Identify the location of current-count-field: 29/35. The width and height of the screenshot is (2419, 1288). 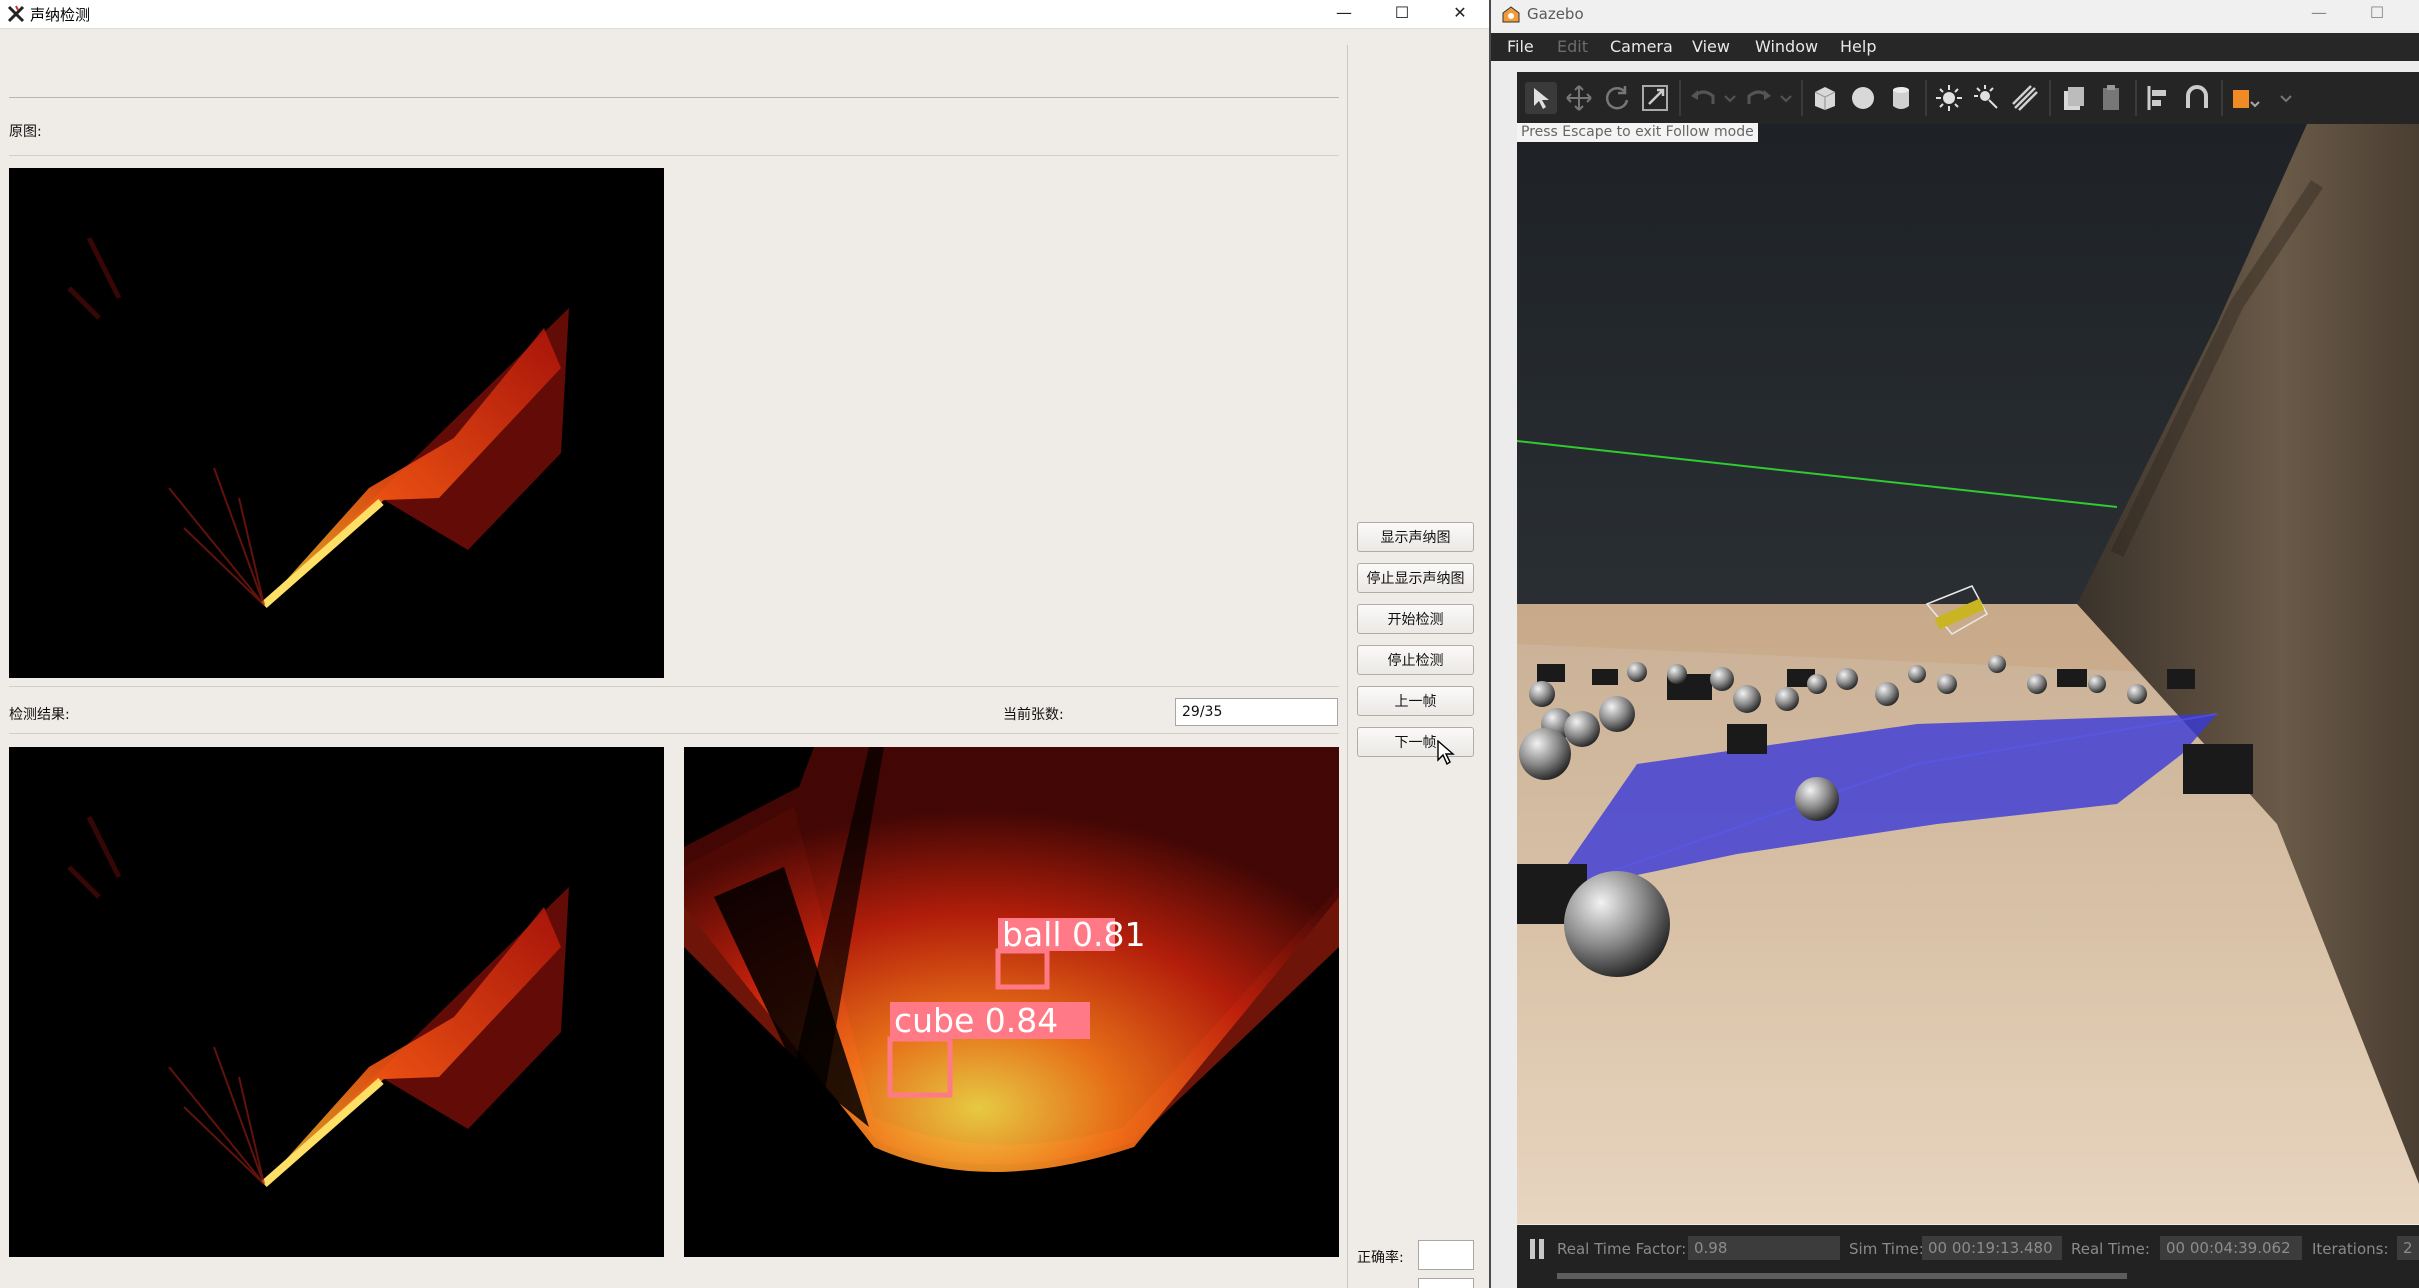
(1256, 712).